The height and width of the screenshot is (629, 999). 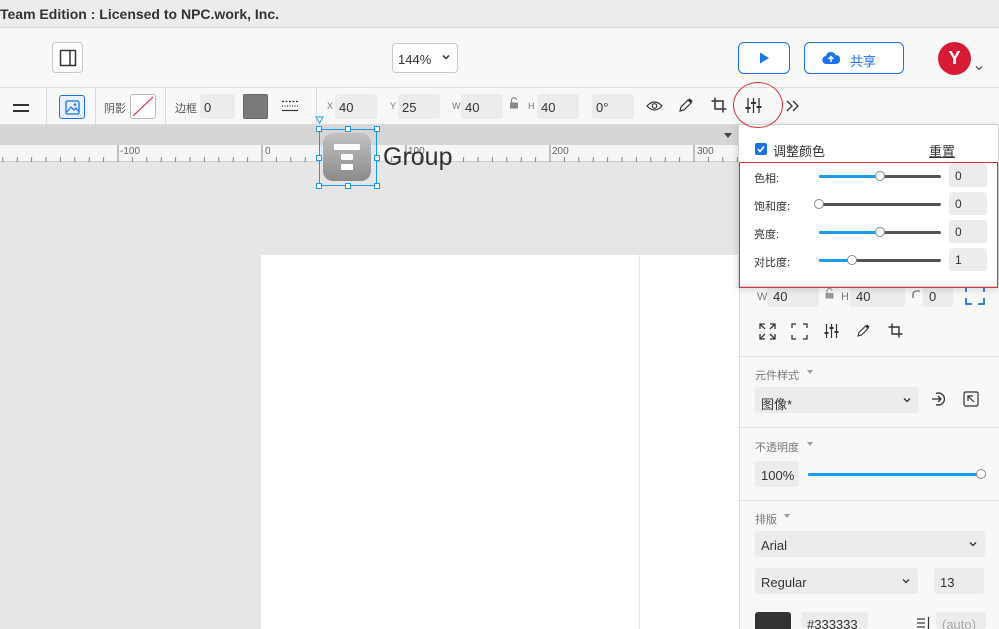 I want to click on group-label-text: Group, so click(x=417, y=157).